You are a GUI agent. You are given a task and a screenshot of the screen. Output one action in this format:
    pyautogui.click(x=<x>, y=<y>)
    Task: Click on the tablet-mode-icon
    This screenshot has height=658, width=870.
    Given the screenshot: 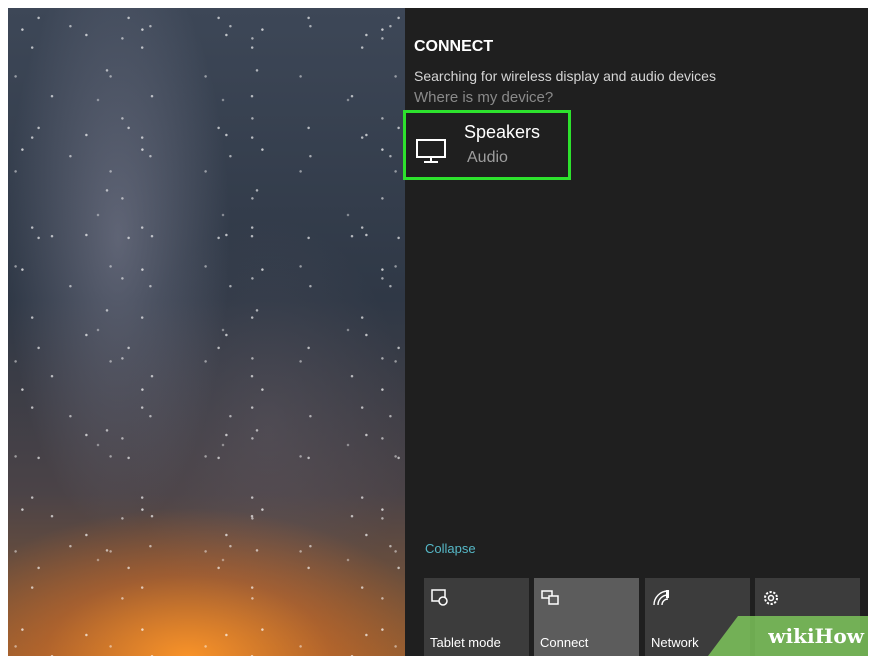 What is the action you would take?
    pyautogui.click(x=439, y=597)
    